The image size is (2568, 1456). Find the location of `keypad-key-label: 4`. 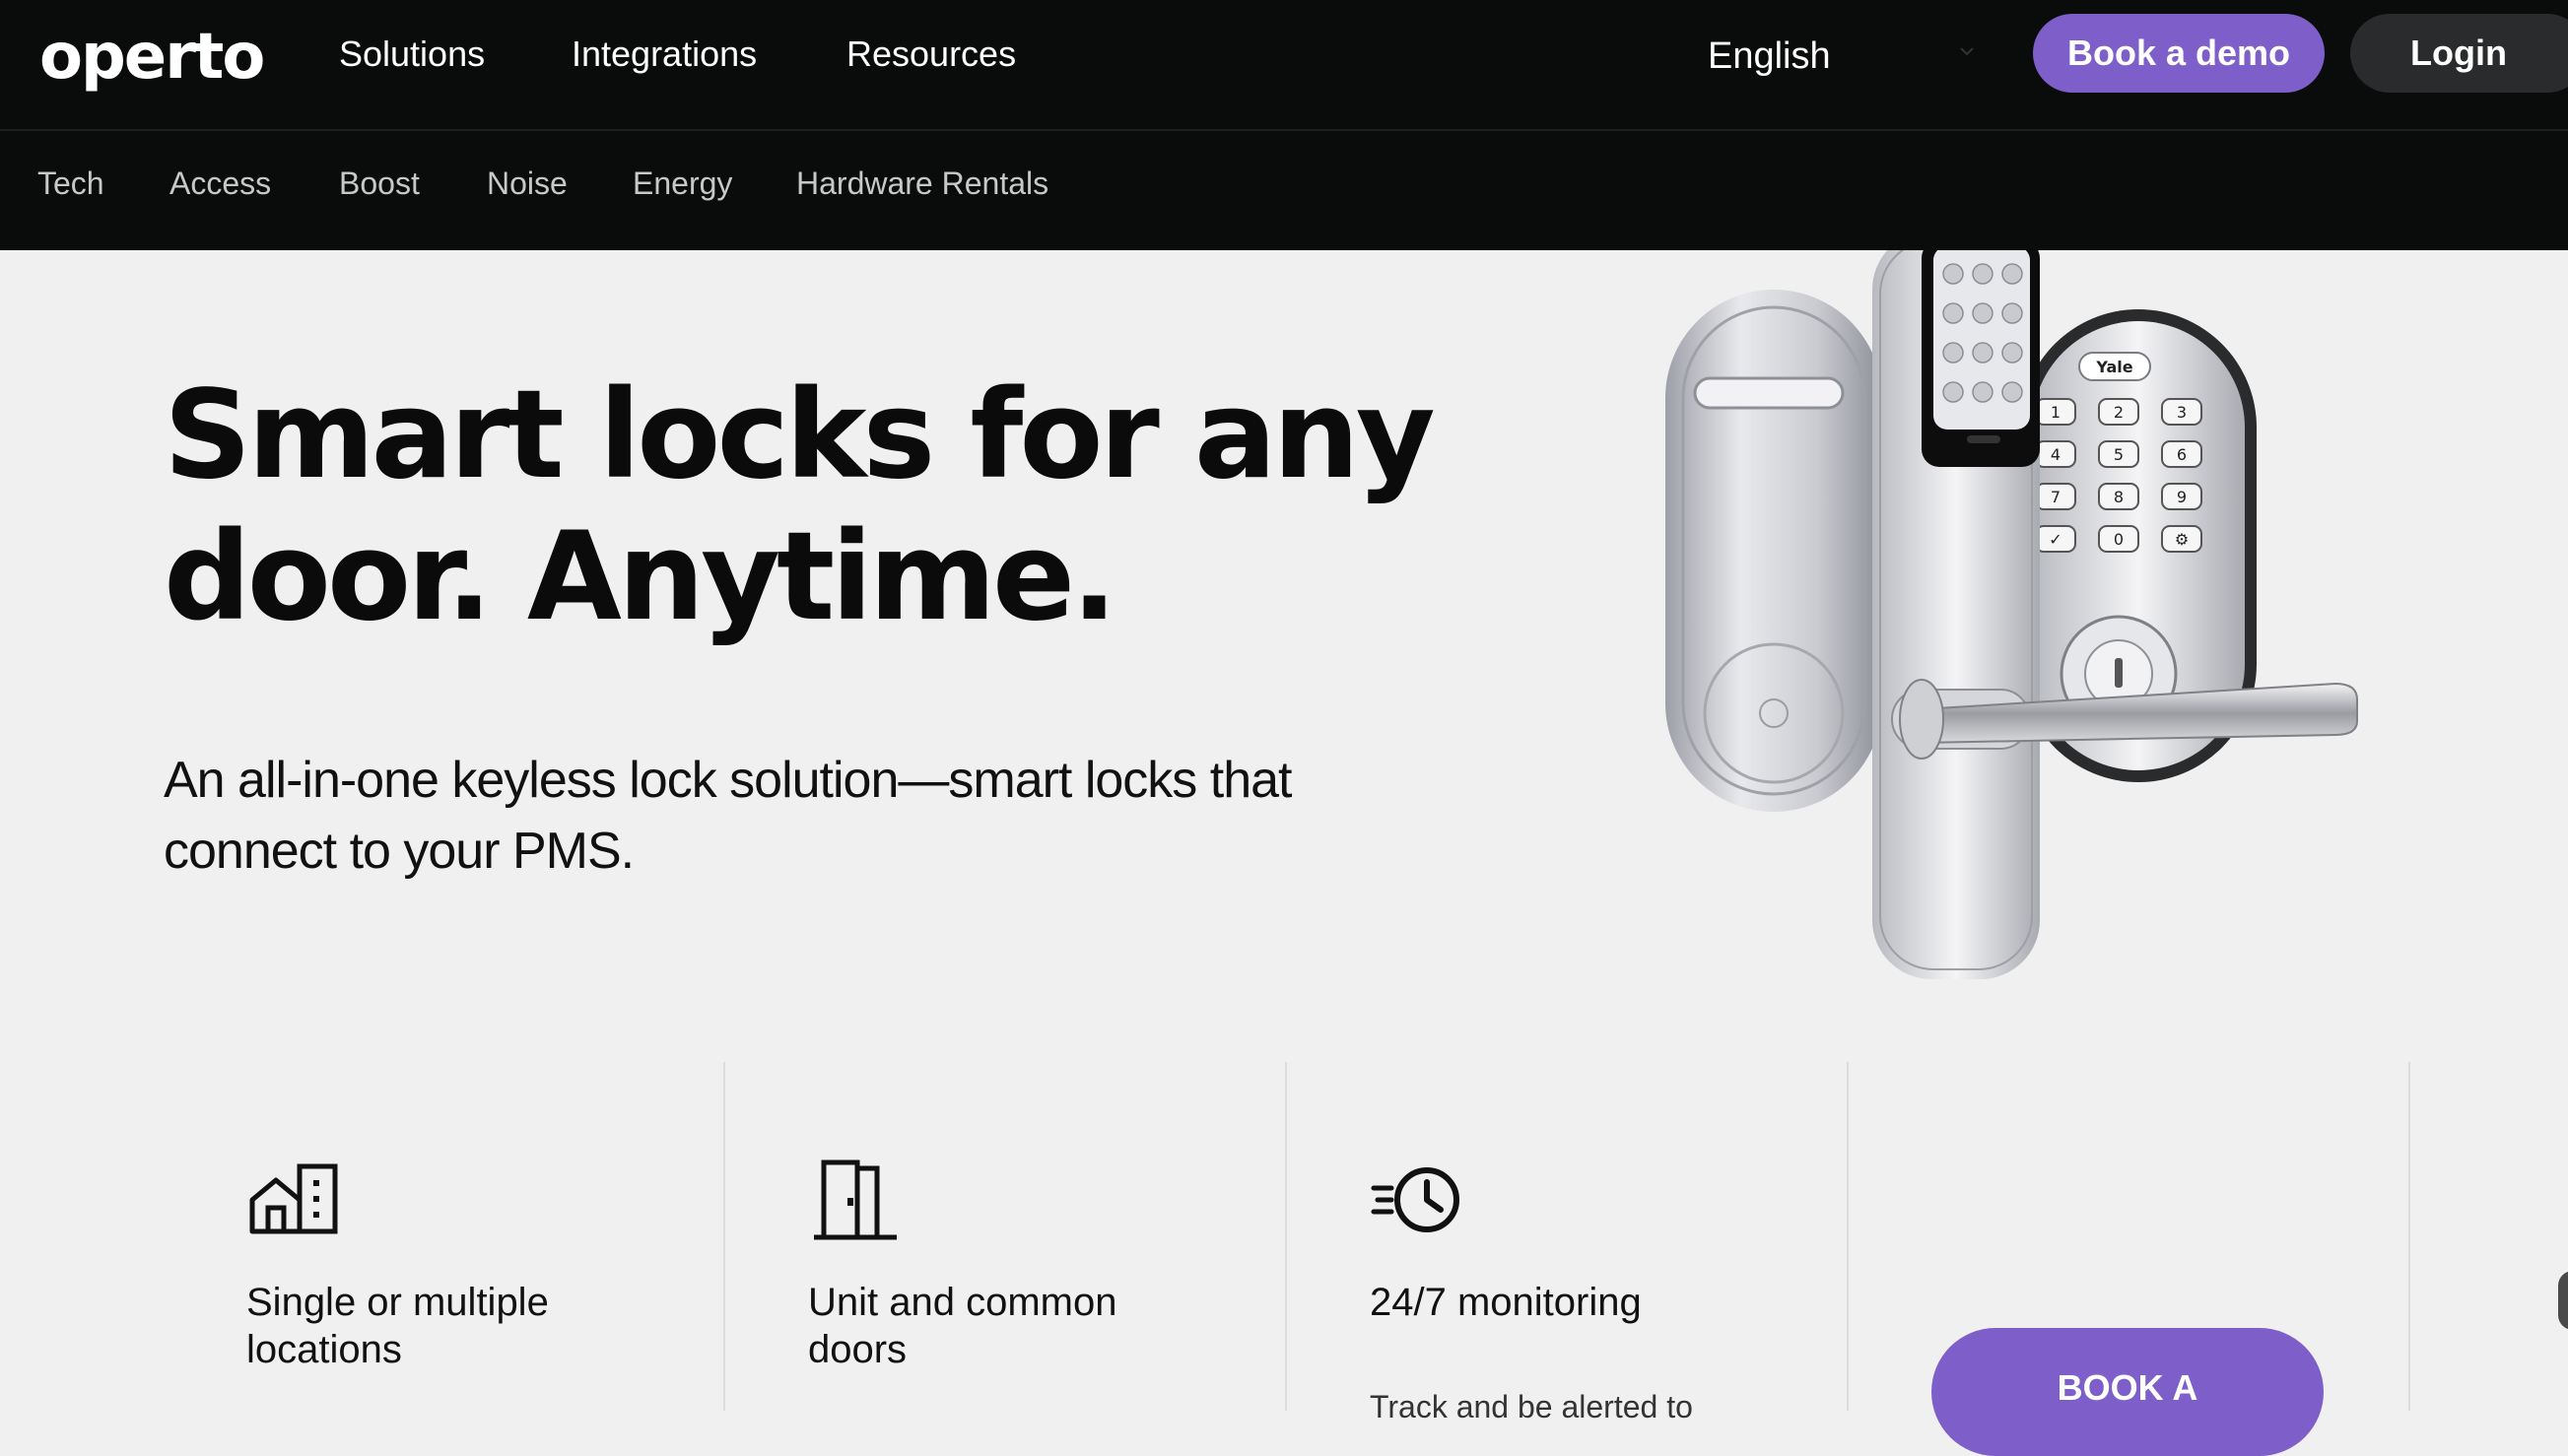

keypad-key-label: 4 is located at coordinates (2056, 454).